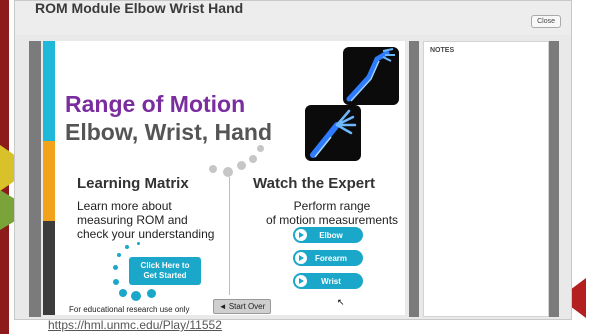  What do you see at coordinates (333, 133) in the screenshot?
I see `xray-hand-image` at bounding box center [333, 133].